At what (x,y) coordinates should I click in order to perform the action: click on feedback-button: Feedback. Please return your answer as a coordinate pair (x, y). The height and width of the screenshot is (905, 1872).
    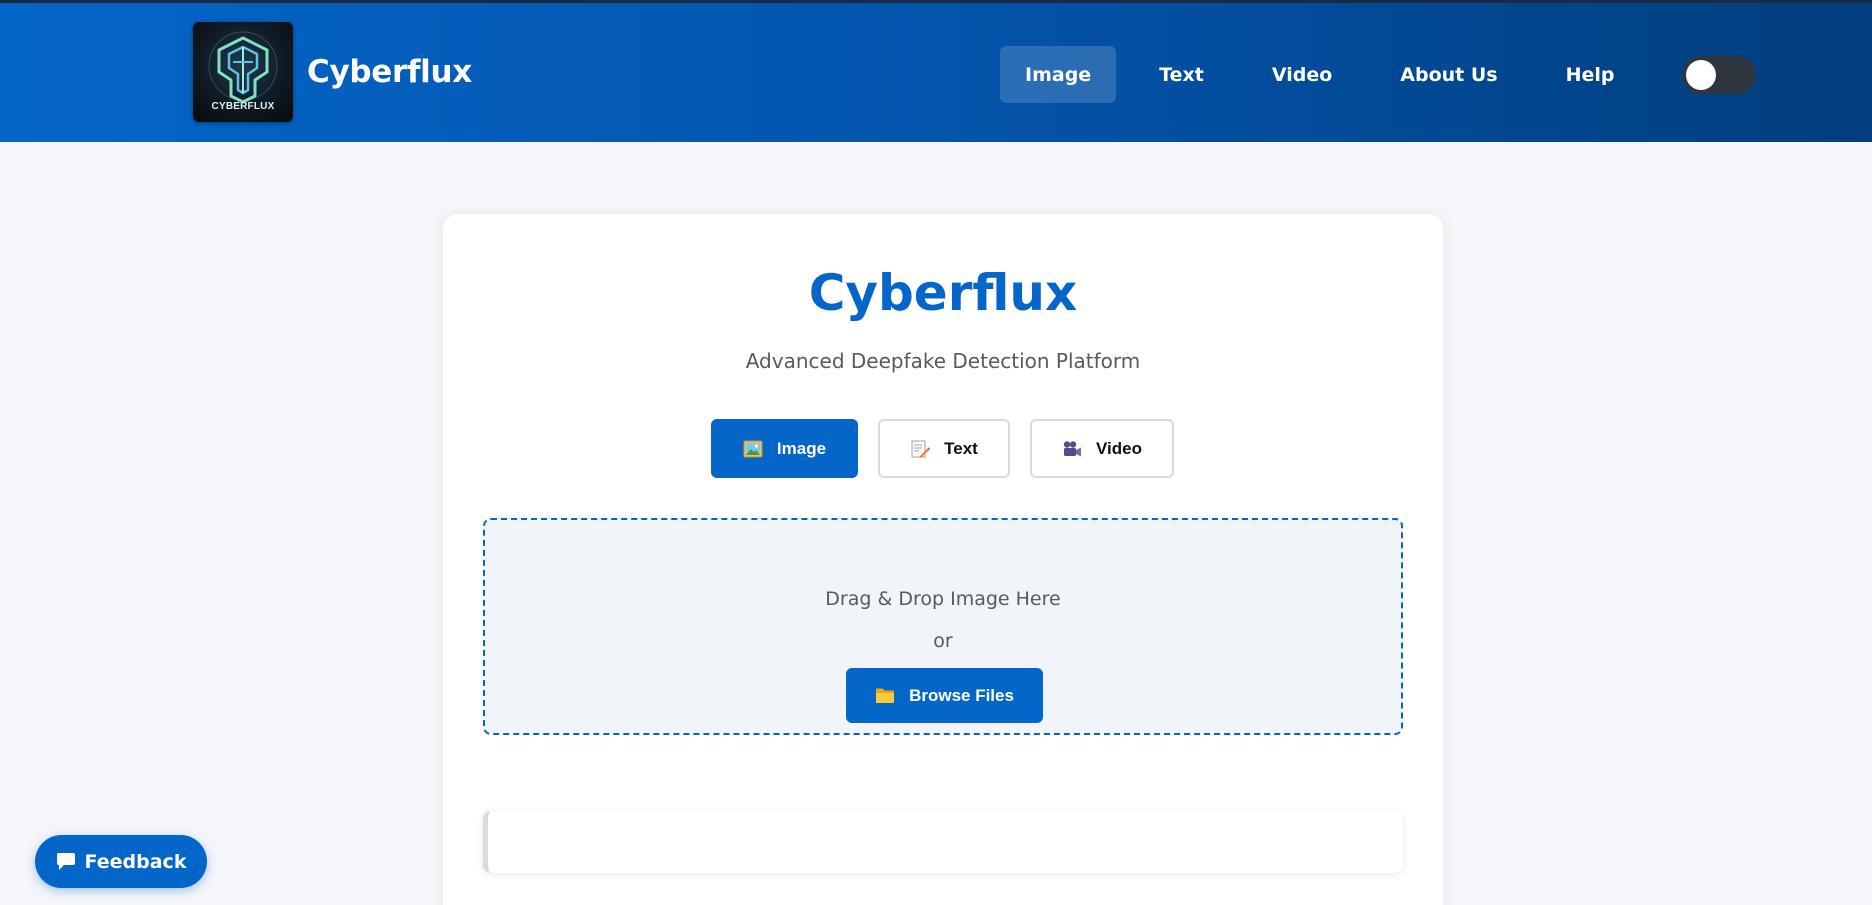
    Looking at the image, I should click on (121, 861).